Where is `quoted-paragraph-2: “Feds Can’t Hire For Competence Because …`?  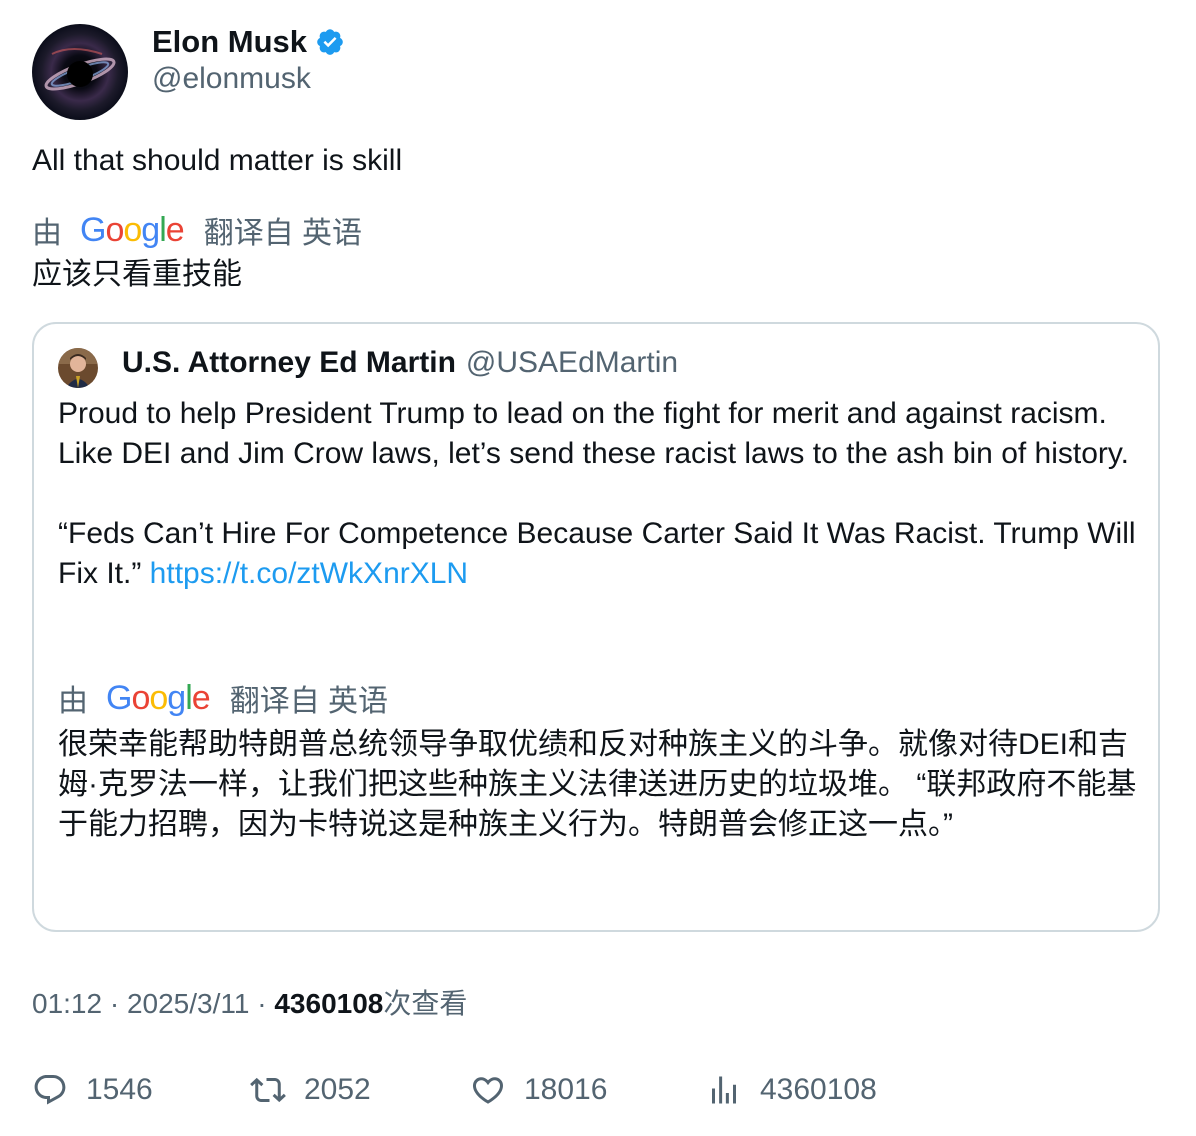 quoted-paragraph-2: “Feds Can’t Hire For Competence Because … is located at coordinates (600, 554).